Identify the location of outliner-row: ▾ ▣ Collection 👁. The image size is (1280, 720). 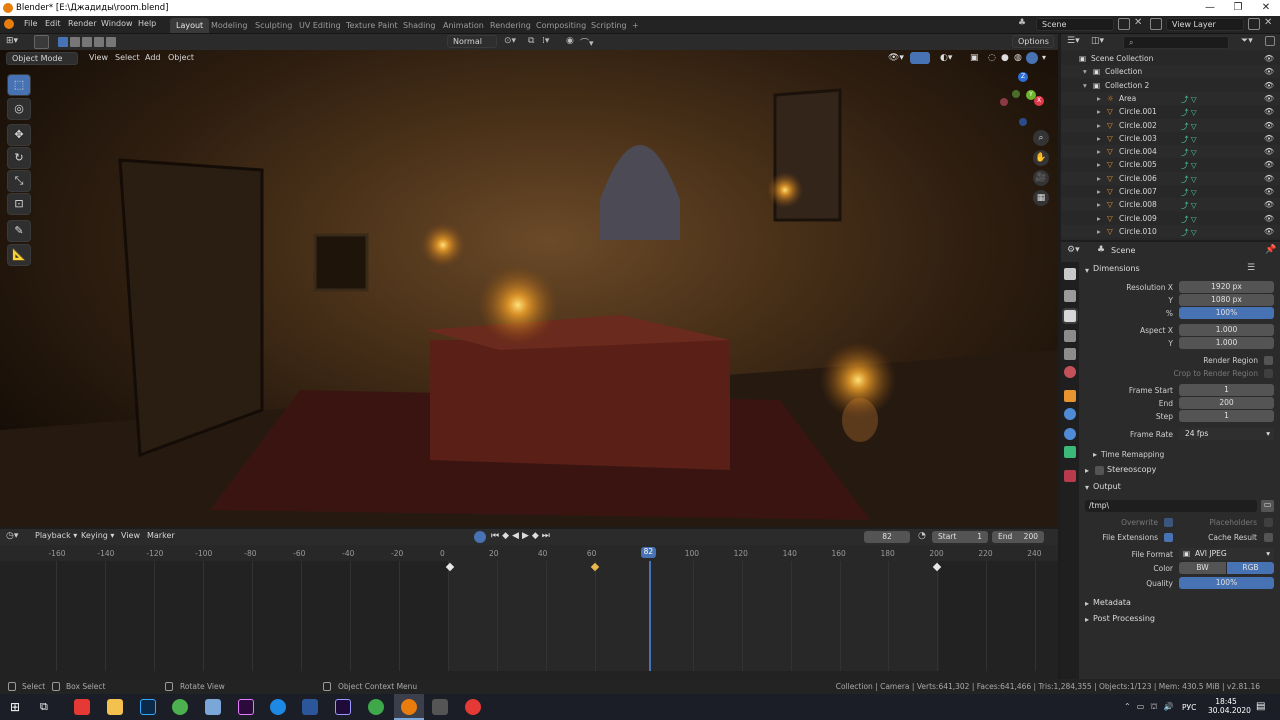
(1170, 72).